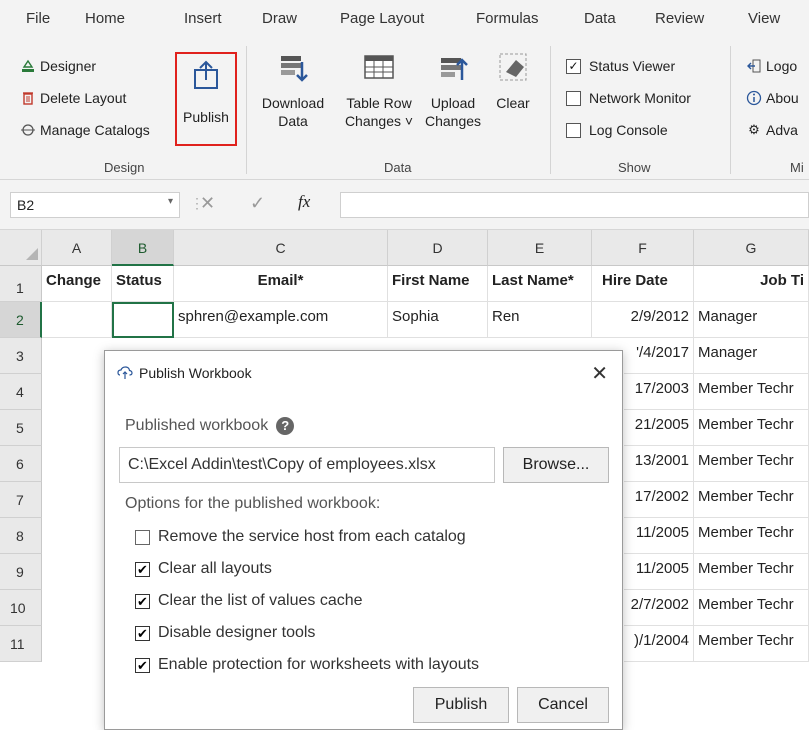 The image size is (809, 730). I want to click on table-cell, so click(77, 320).